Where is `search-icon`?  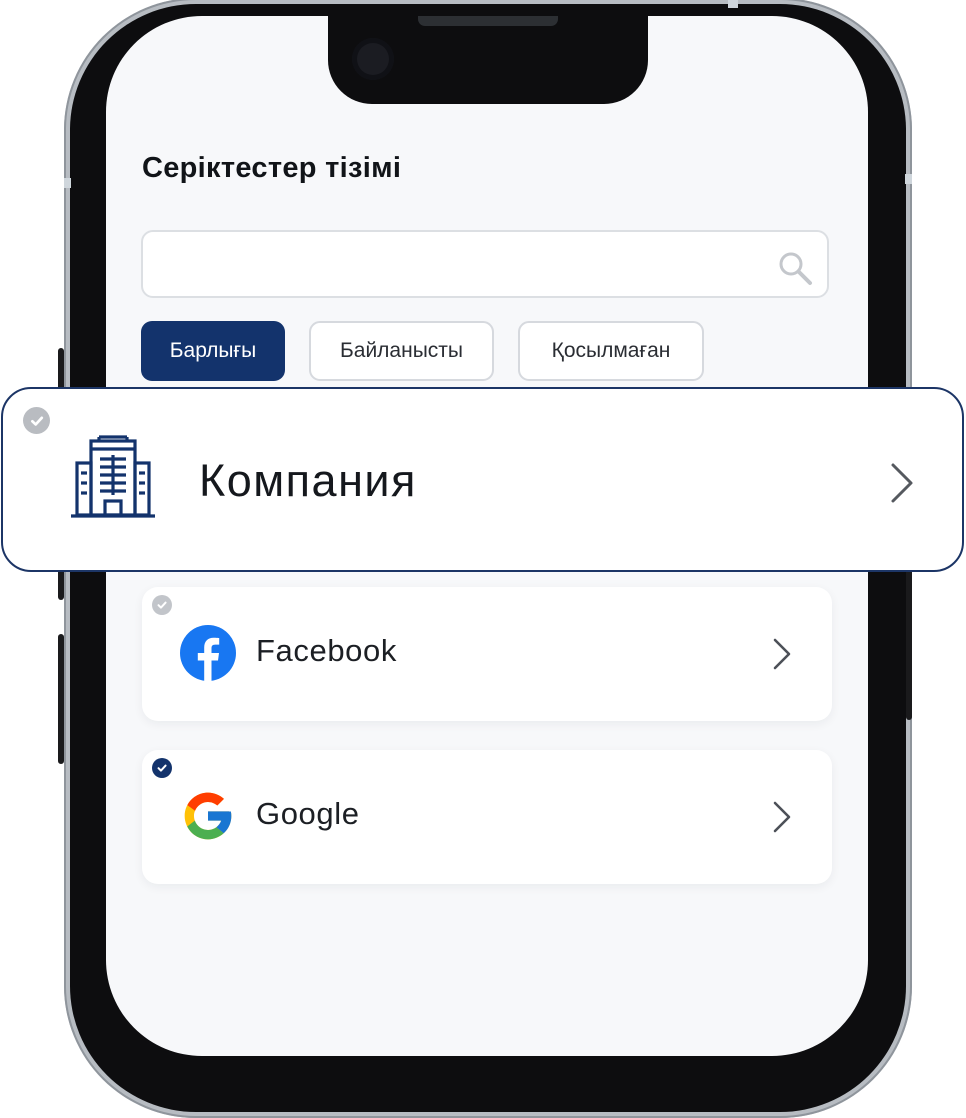 search-icon is located at coordinates (795, 268).